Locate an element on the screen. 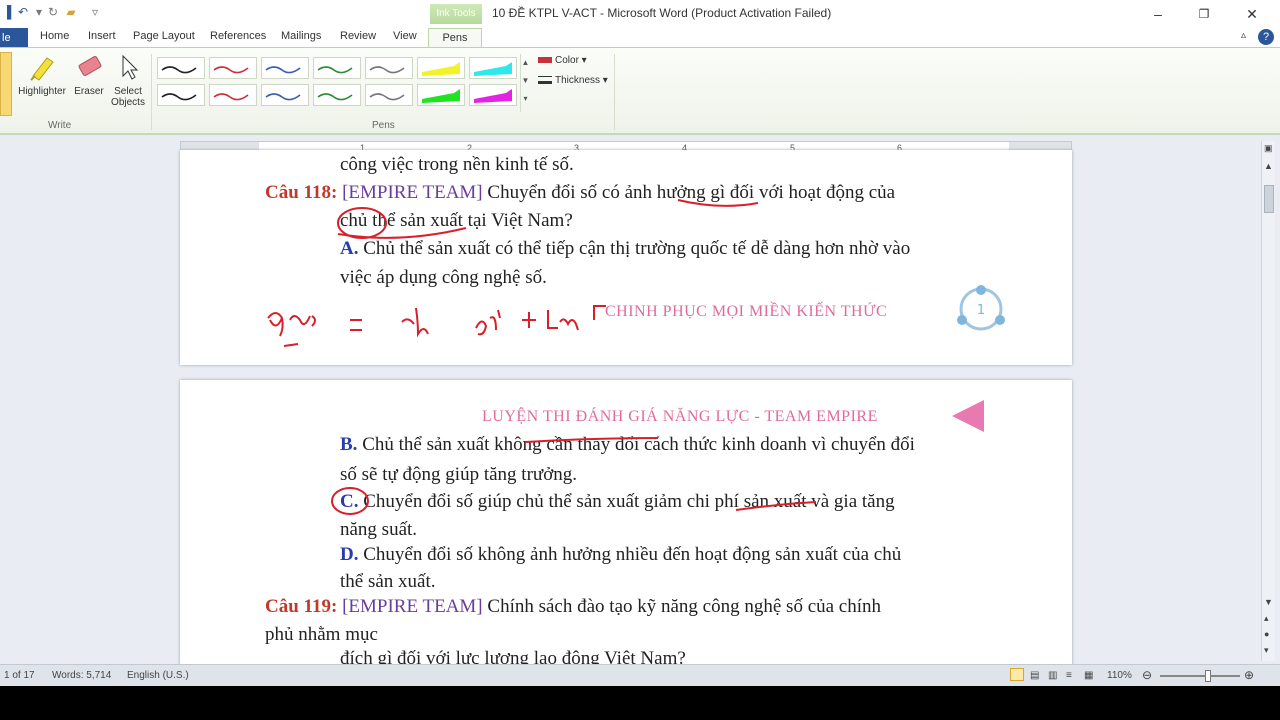 Image resolution: width=1280 pixels, height=720 pixels. minimize-icon: – is located at coordinates (1158, 14).